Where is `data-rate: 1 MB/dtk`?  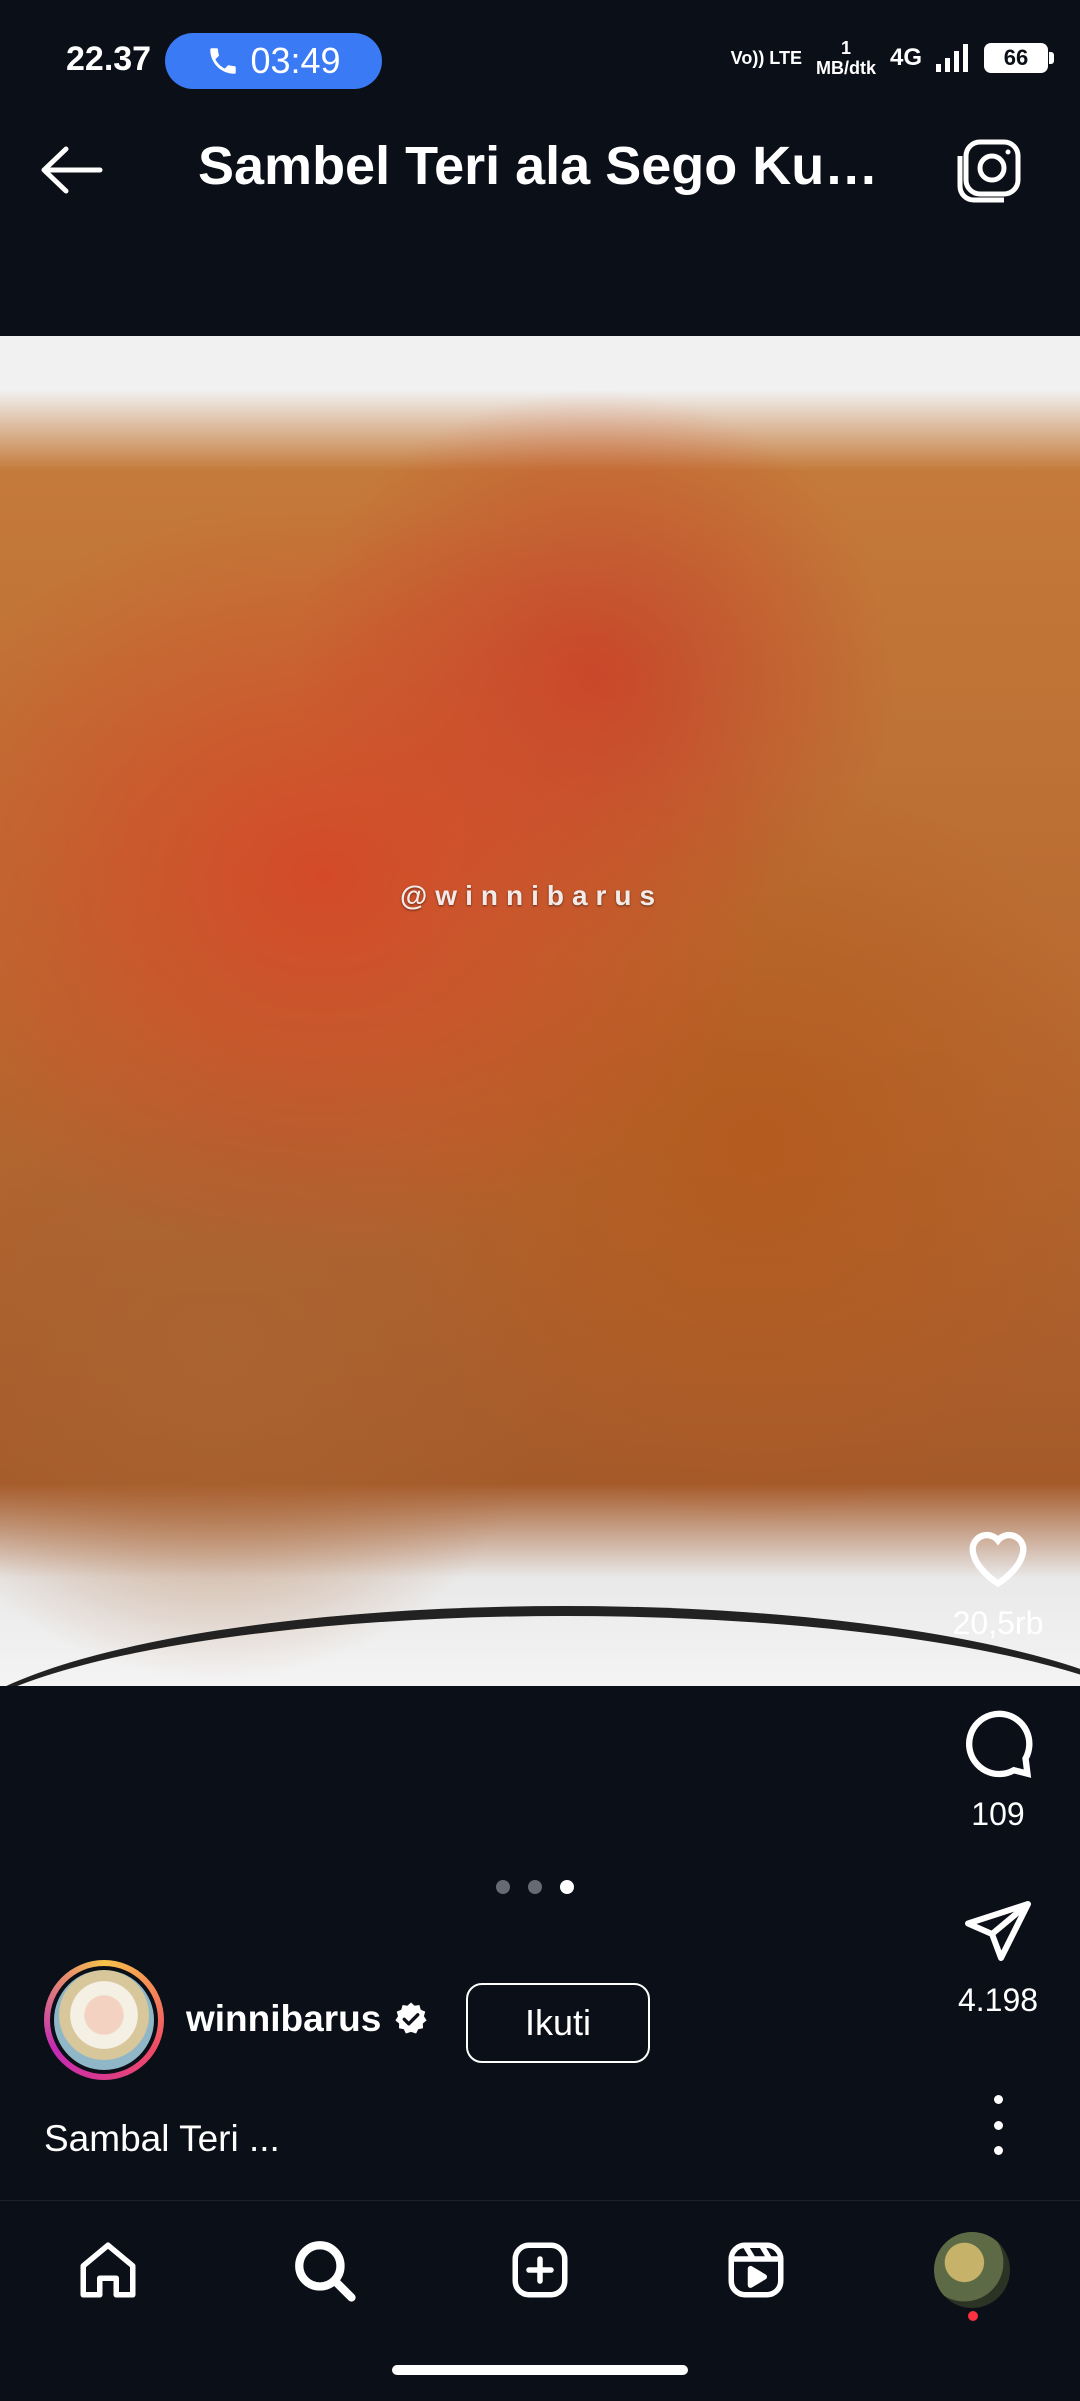
data-rate: 1 MB/dtk is located at coordinates (846, 58).